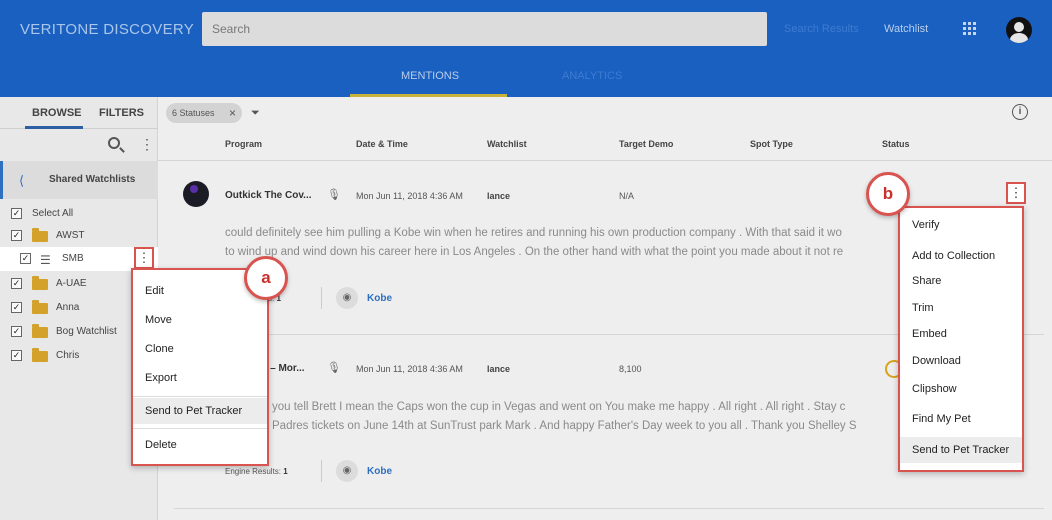  I want to click on close-icon: ×, so click(232, 113).